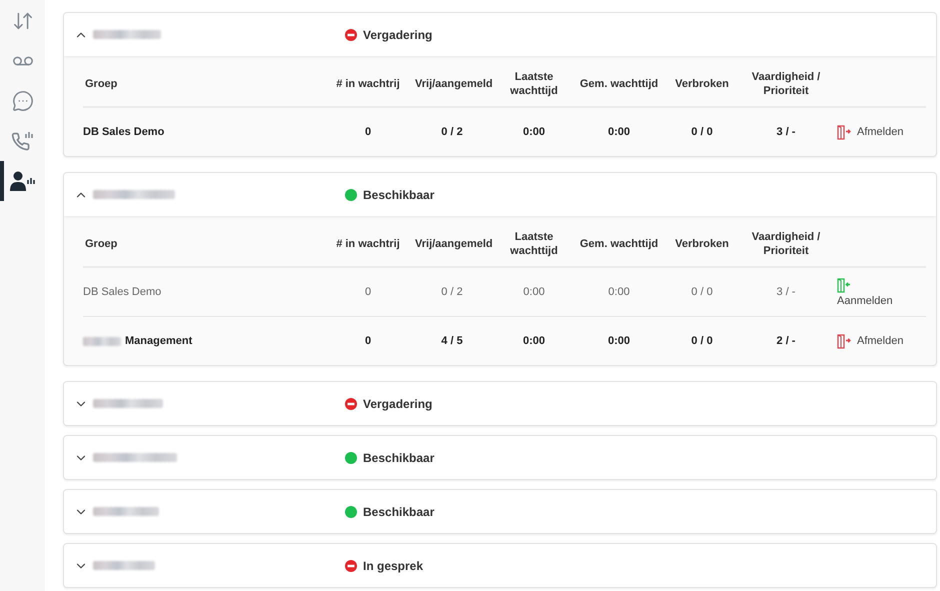 This screenshot has height=591, width=940. What do you see at coordinates (22, 141) in the screenshot?
I see `phone-bars-icon` at bounding box center [22, 141].